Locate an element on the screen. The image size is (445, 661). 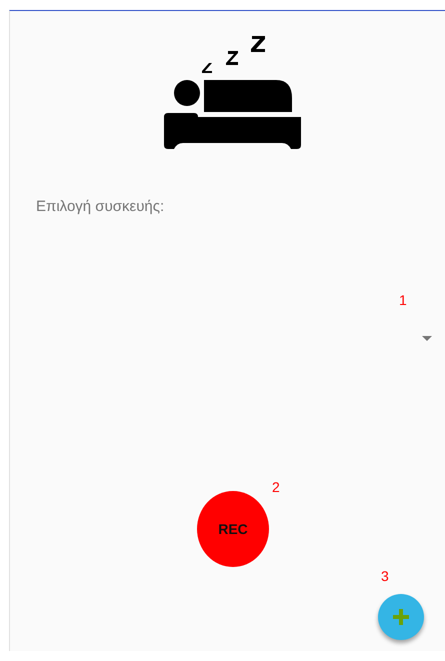
sleeping-bed-icon is located at coordinates (232, 91).